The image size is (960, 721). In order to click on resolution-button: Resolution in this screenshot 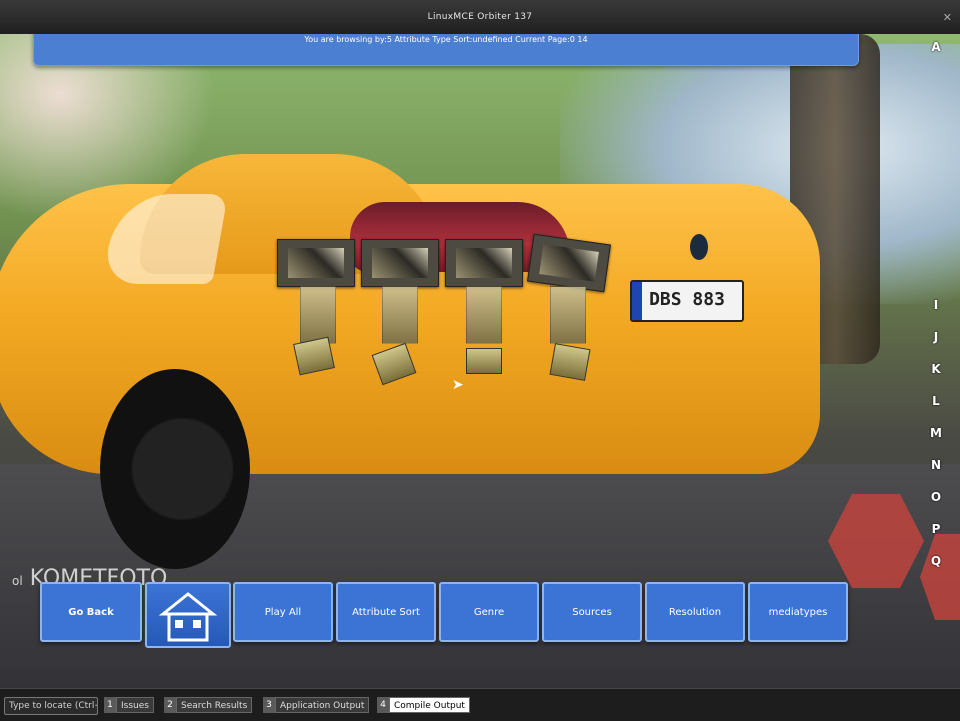, I will do `click(695, 612)`.